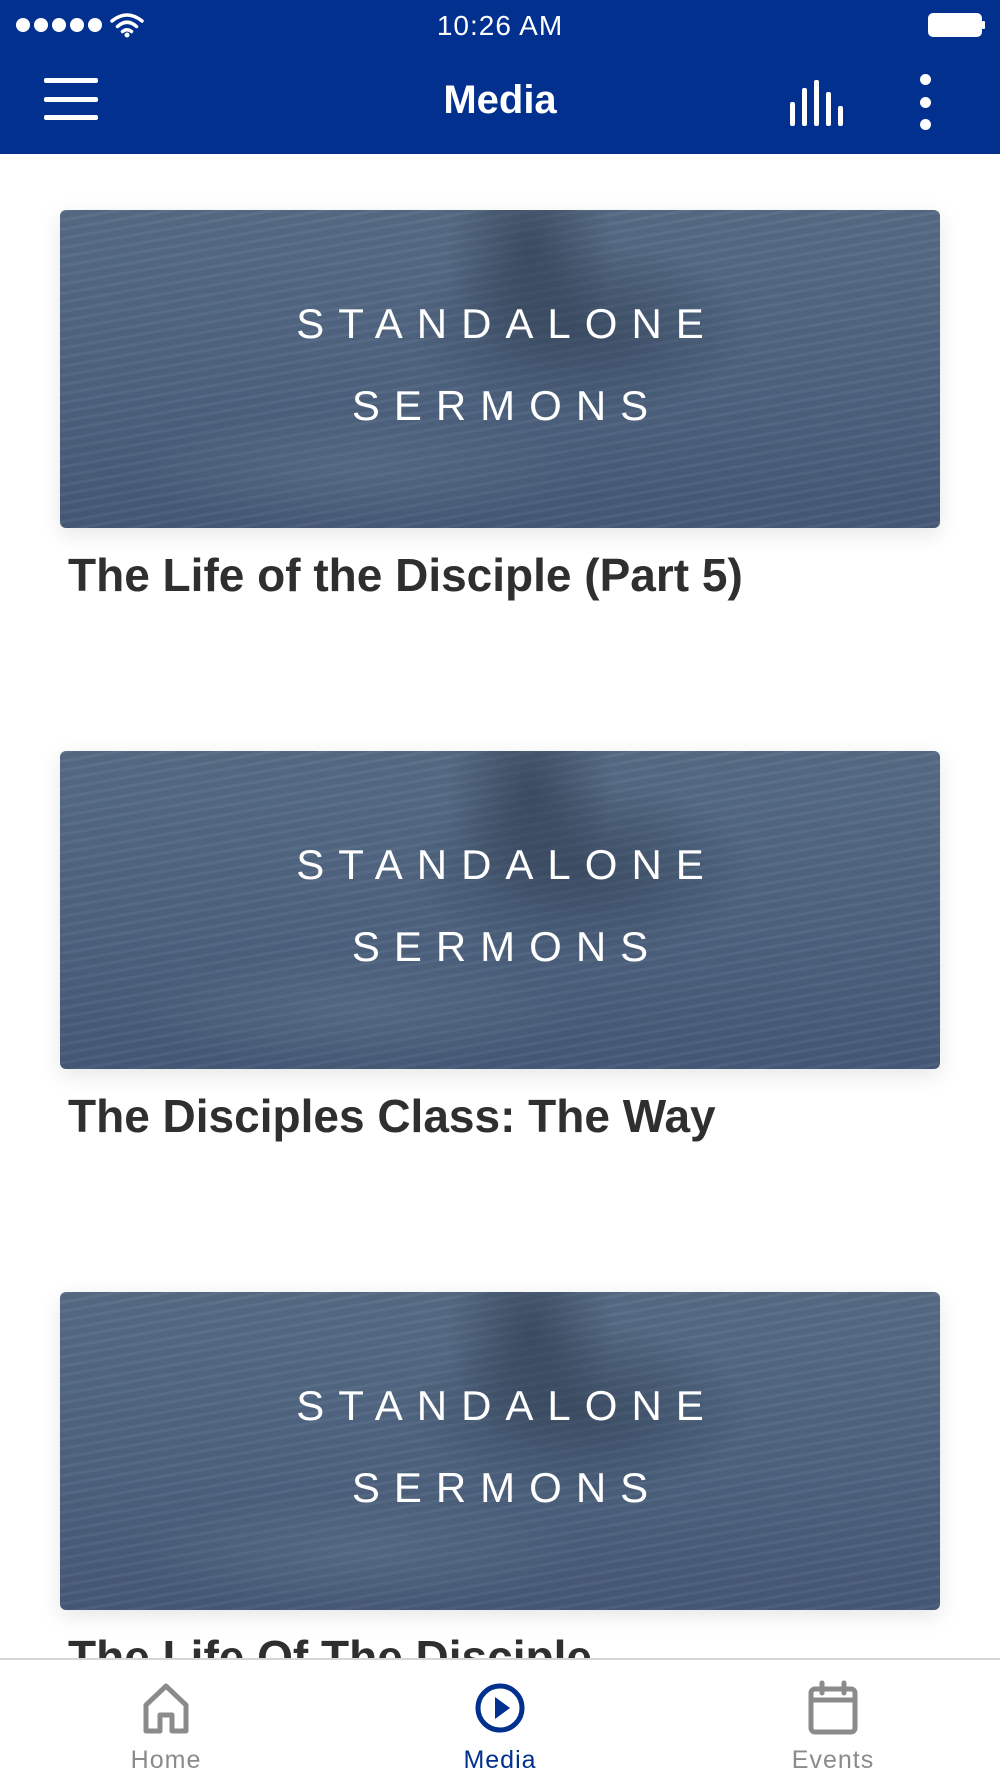  I want to click on calendar-icon, so click(833, 1707).